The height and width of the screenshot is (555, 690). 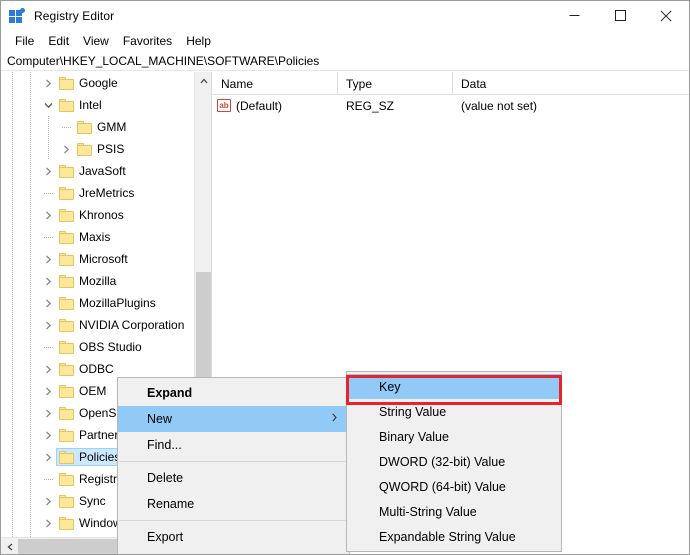 I want to click on submenu-item-qword-64-bit-value: QWORD (64-bit) Value, so click(x=454, y=486).